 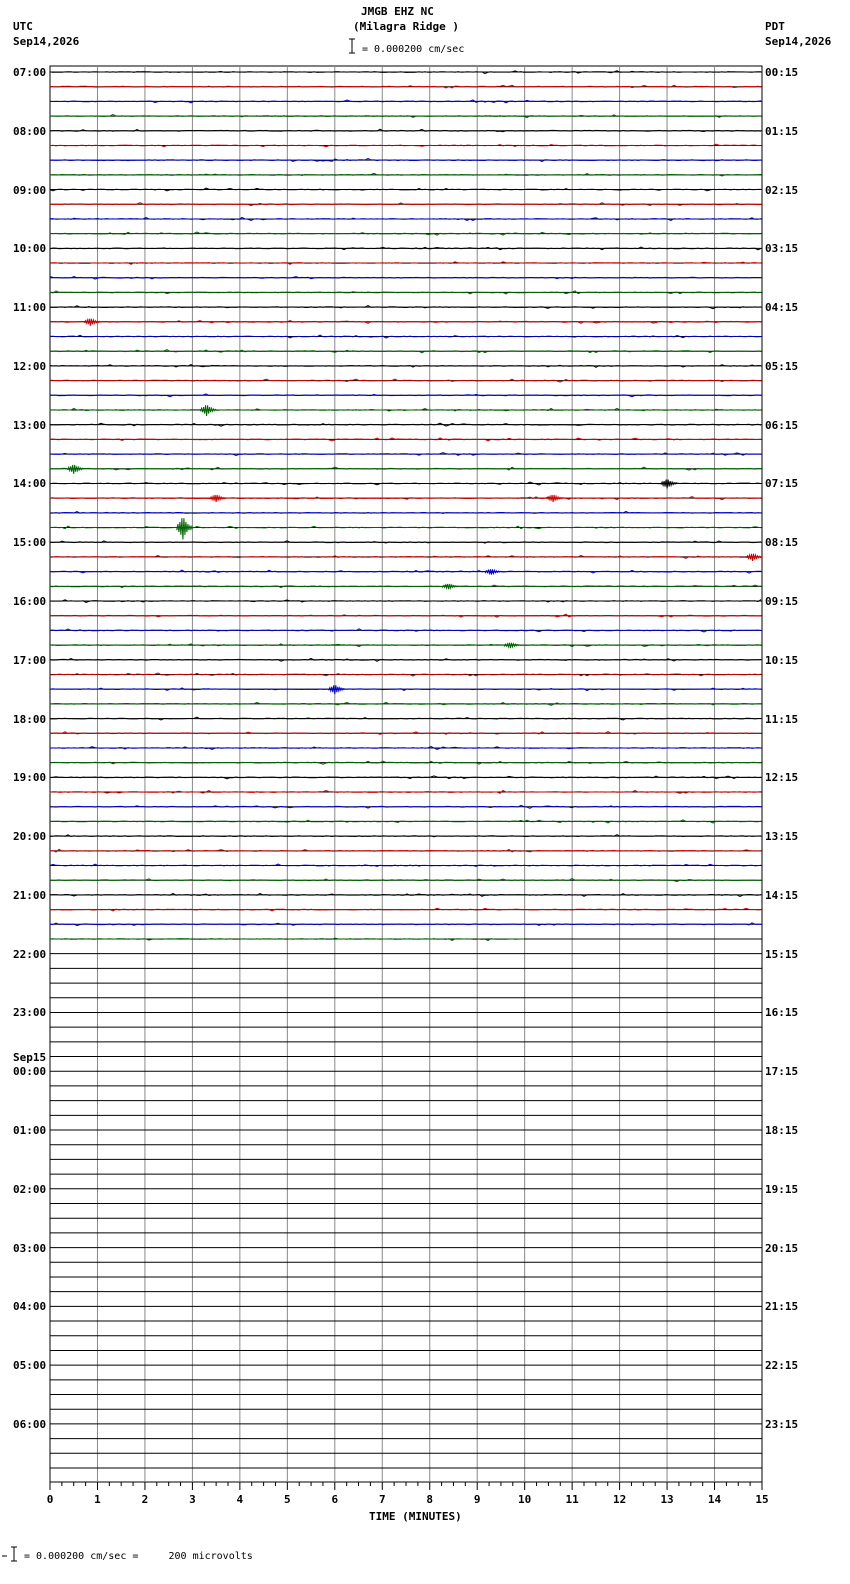 I want to click on pdt-hour-label: 01:15, so click(x=782, y=131).